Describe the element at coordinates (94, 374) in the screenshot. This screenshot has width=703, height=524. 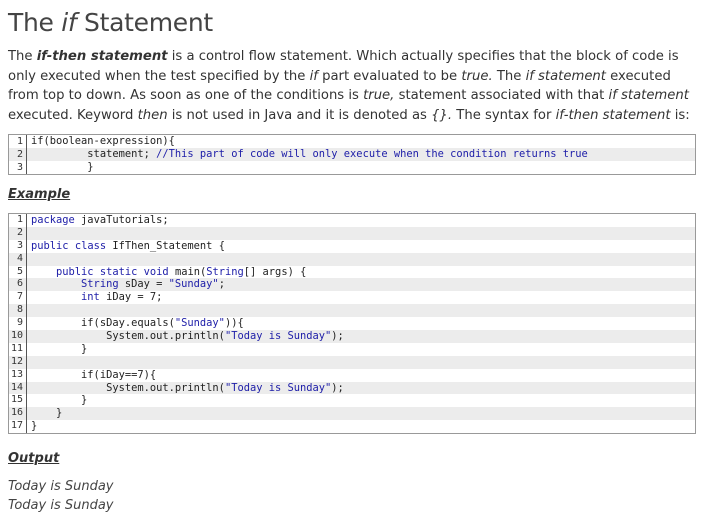
I see `code-text: if(iDay==7){` at that location.